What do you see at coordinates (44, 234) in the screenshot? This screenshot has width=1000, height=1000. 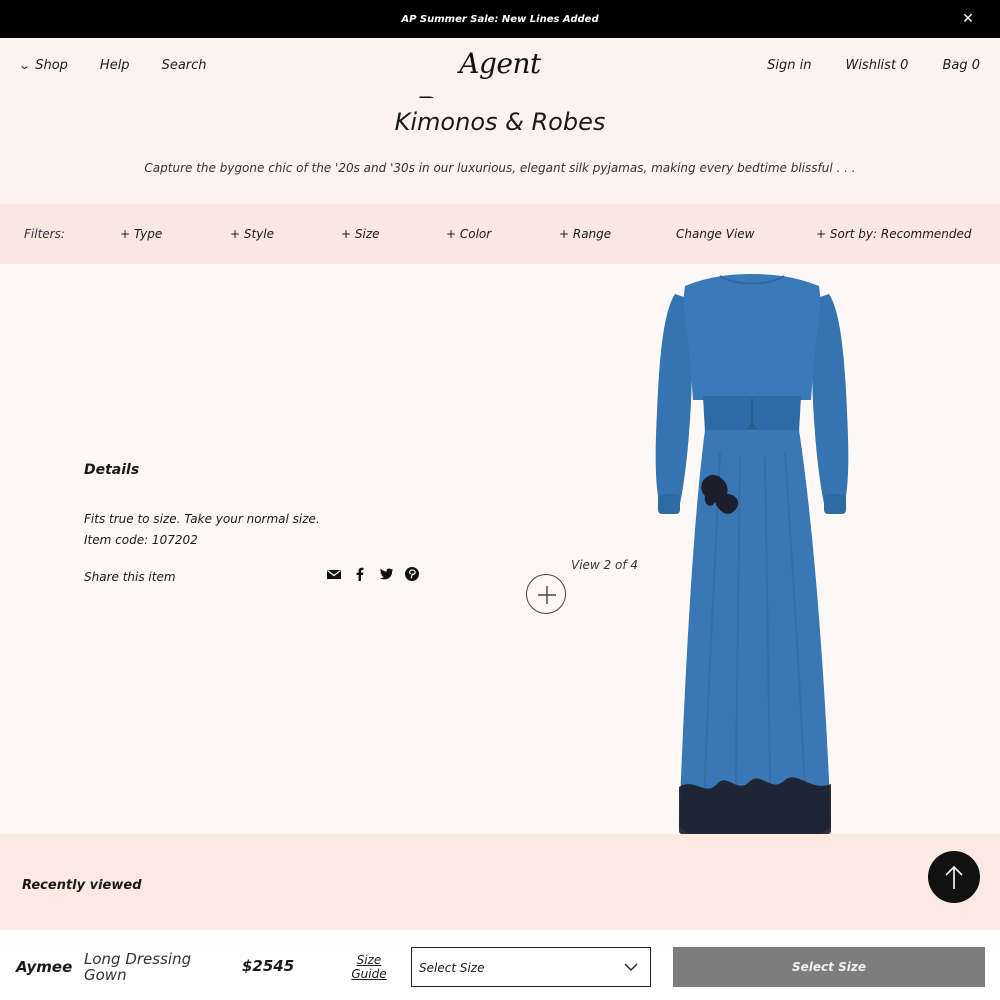 I see `filters-label: Filters:` at bounding box center [44, 234].